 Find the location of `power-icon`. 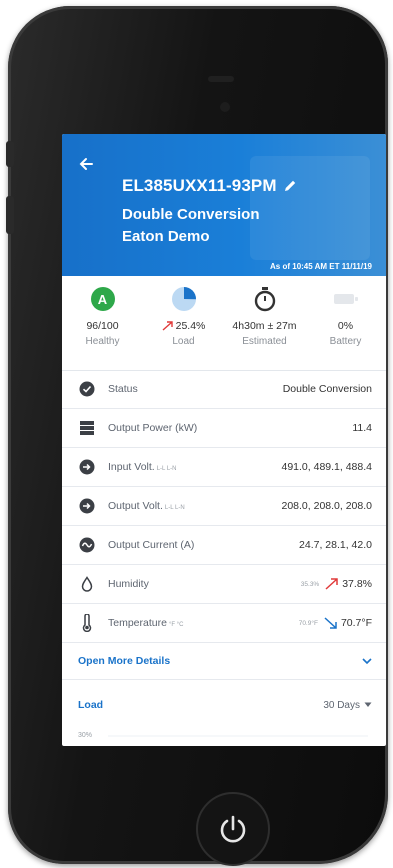

power-icon is located at coordinates (233, 829).